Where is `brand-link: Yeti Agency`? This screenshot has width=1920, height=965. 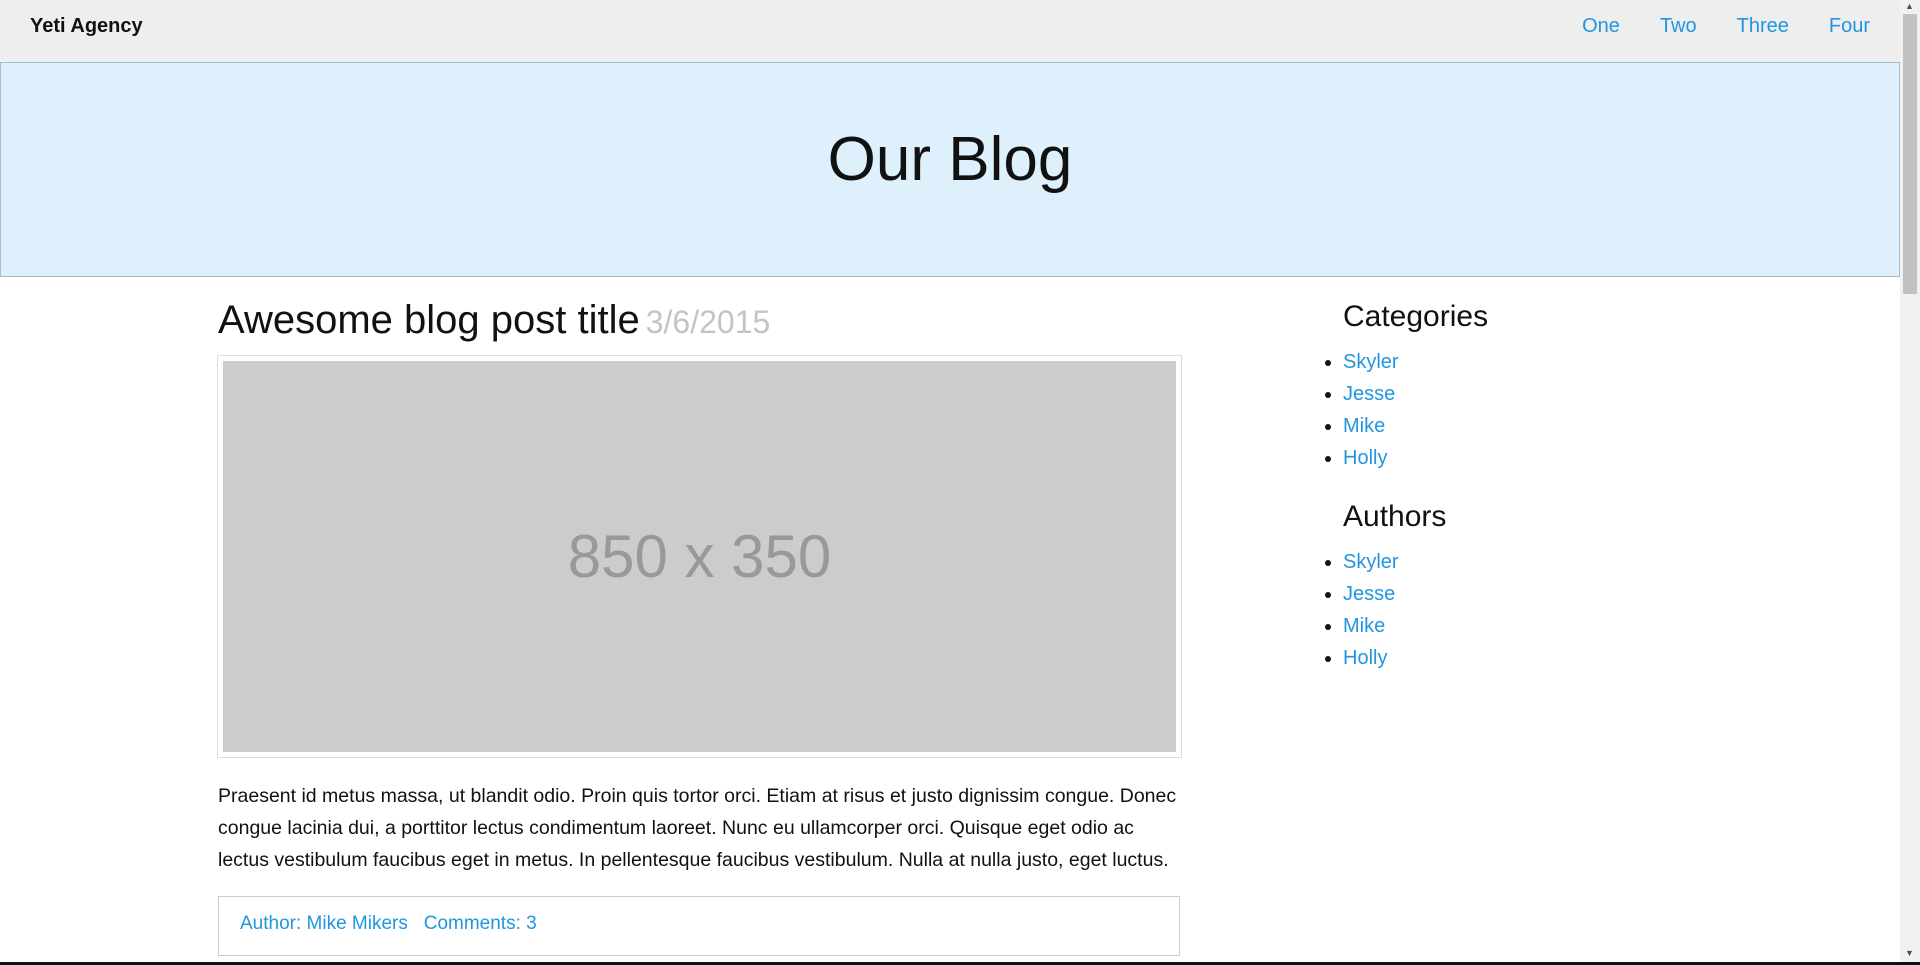 brand-link: Yeti Agency is located at coordinates (86, 26).